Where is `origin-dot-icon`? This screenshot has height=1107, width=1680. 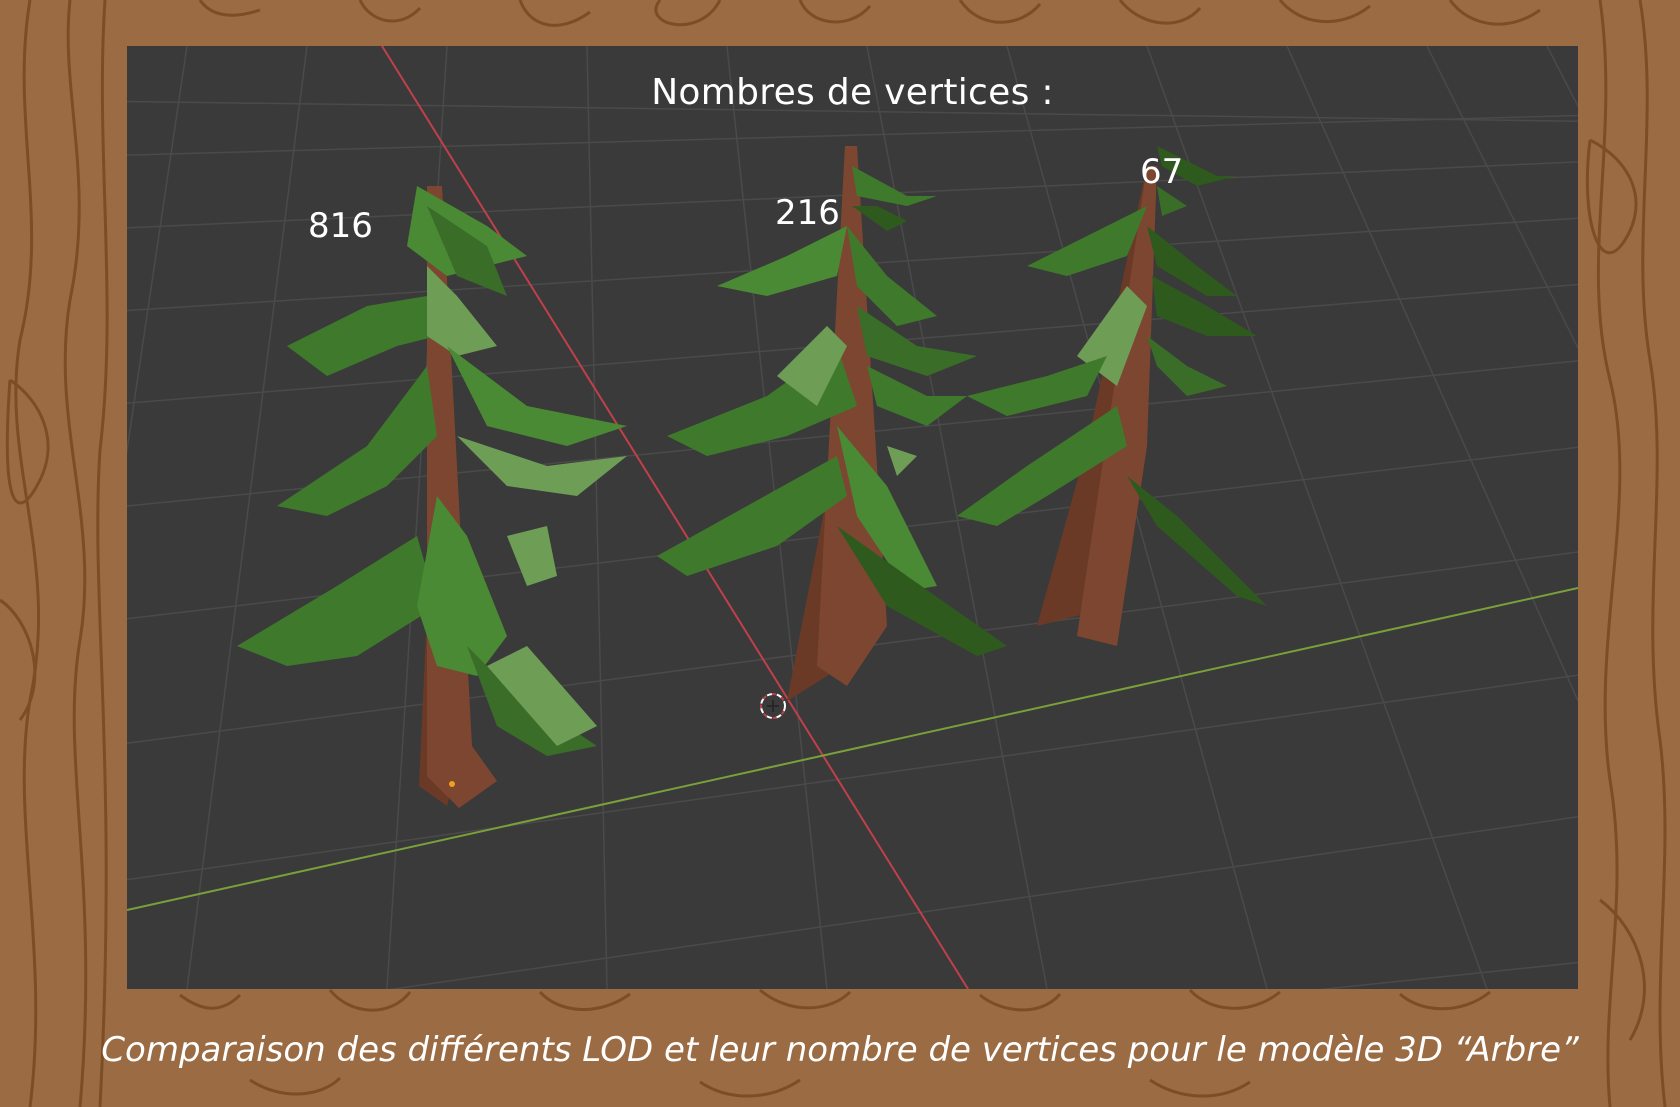
origin-dot-icon is located at coordinates (452, 784).